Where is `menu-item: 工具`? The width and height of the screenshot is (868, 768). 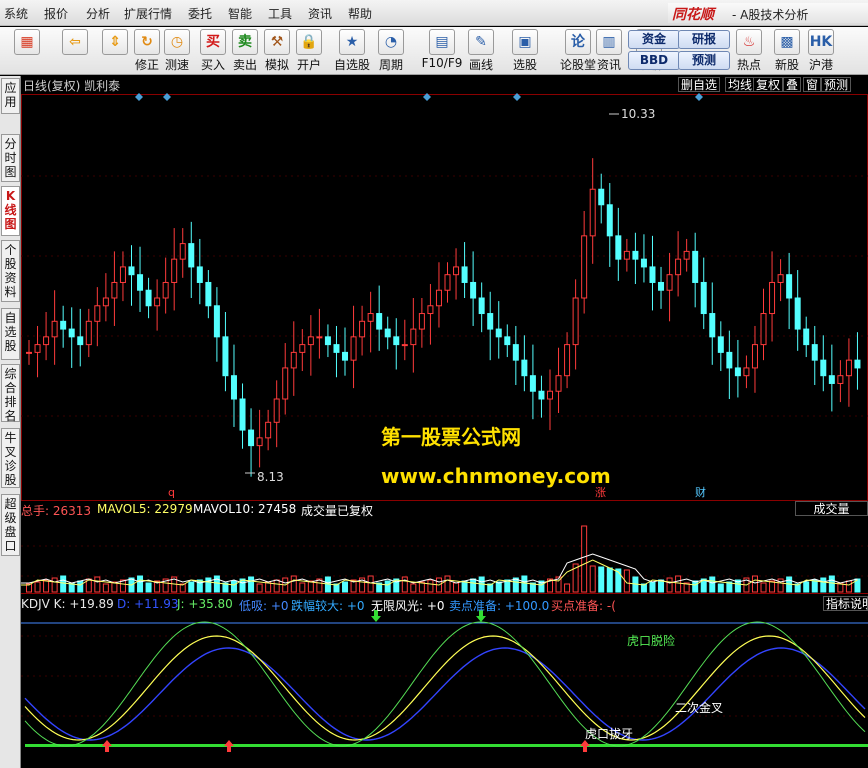 menu-item: 工具 is located at coordinates (280, 13).